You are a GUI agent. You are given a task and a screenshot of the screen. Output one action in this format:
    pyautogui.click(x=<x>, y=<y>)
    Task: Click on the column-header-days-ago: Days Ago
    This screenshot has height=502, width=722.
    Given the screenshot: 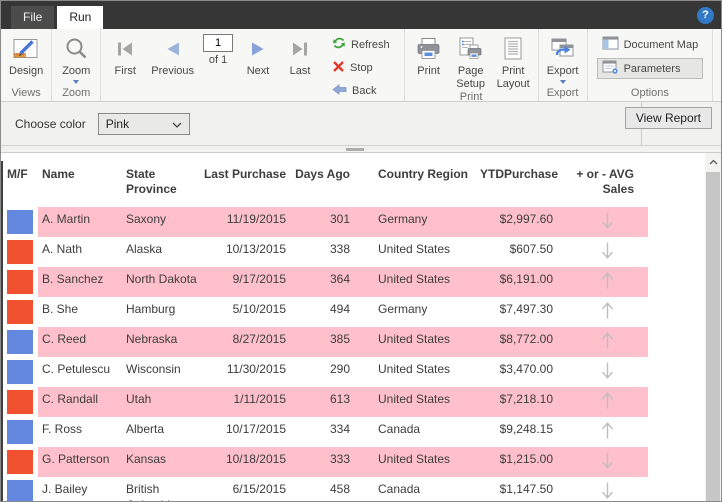 What is the action you would take?
    pyautogui.click(x=322, y=174)
    